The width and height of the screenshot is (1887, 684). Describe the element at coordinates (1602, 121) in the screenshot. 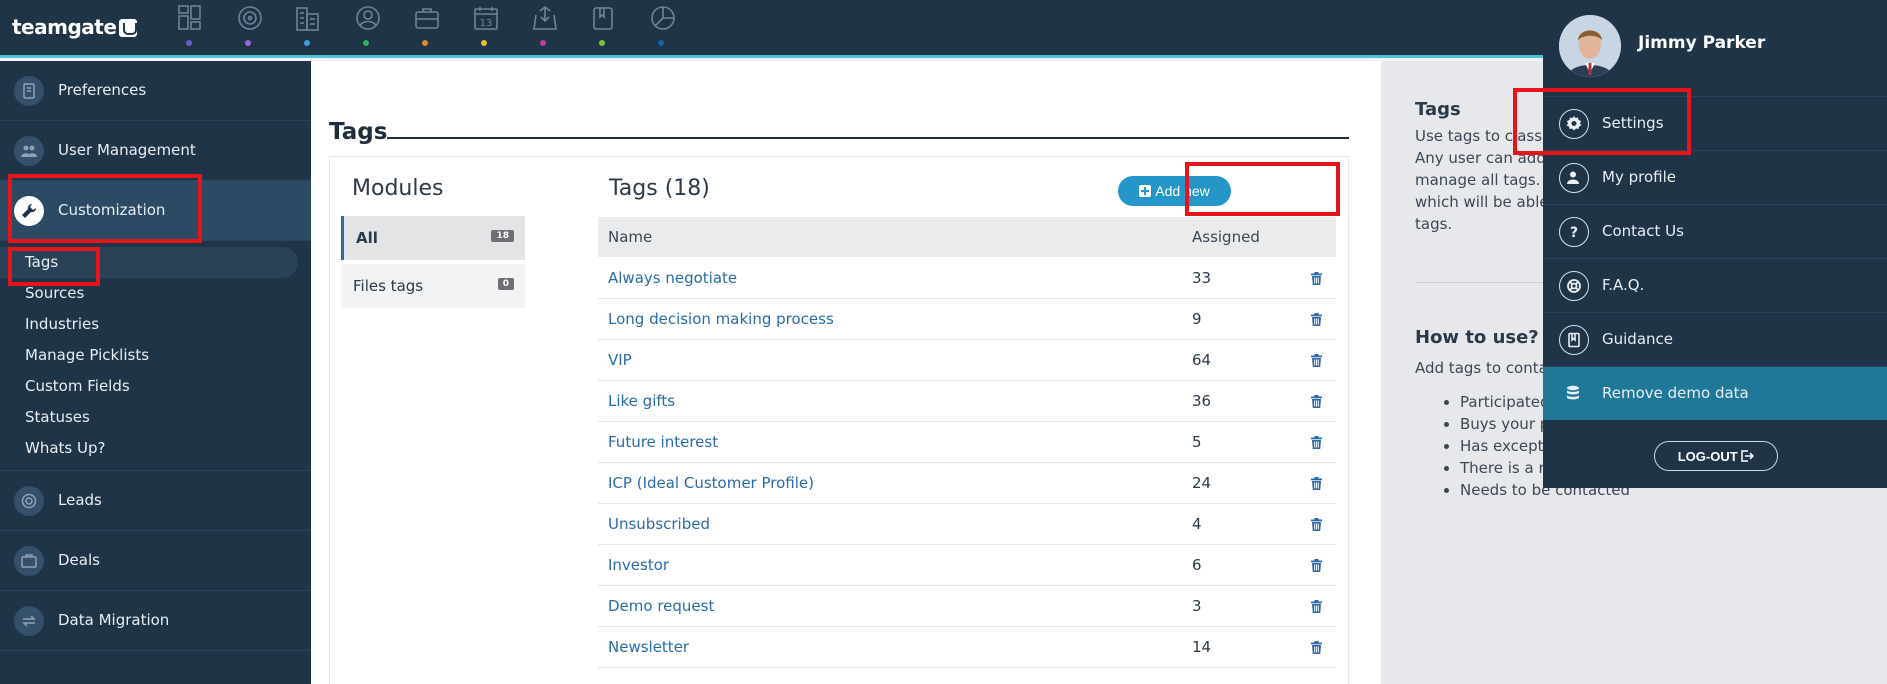

I see `annotation-box-settings` at that location.